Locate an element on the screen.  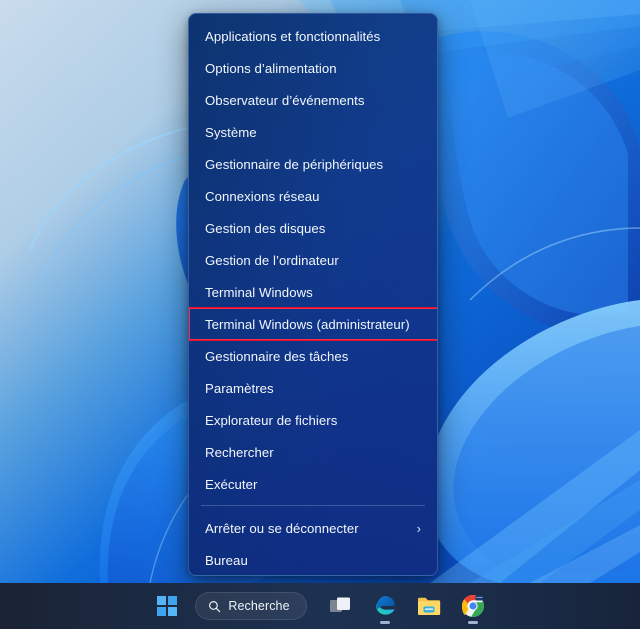
menu-item-file-explorer: Explorateur de fichiers is located at coordinates (313, 420).